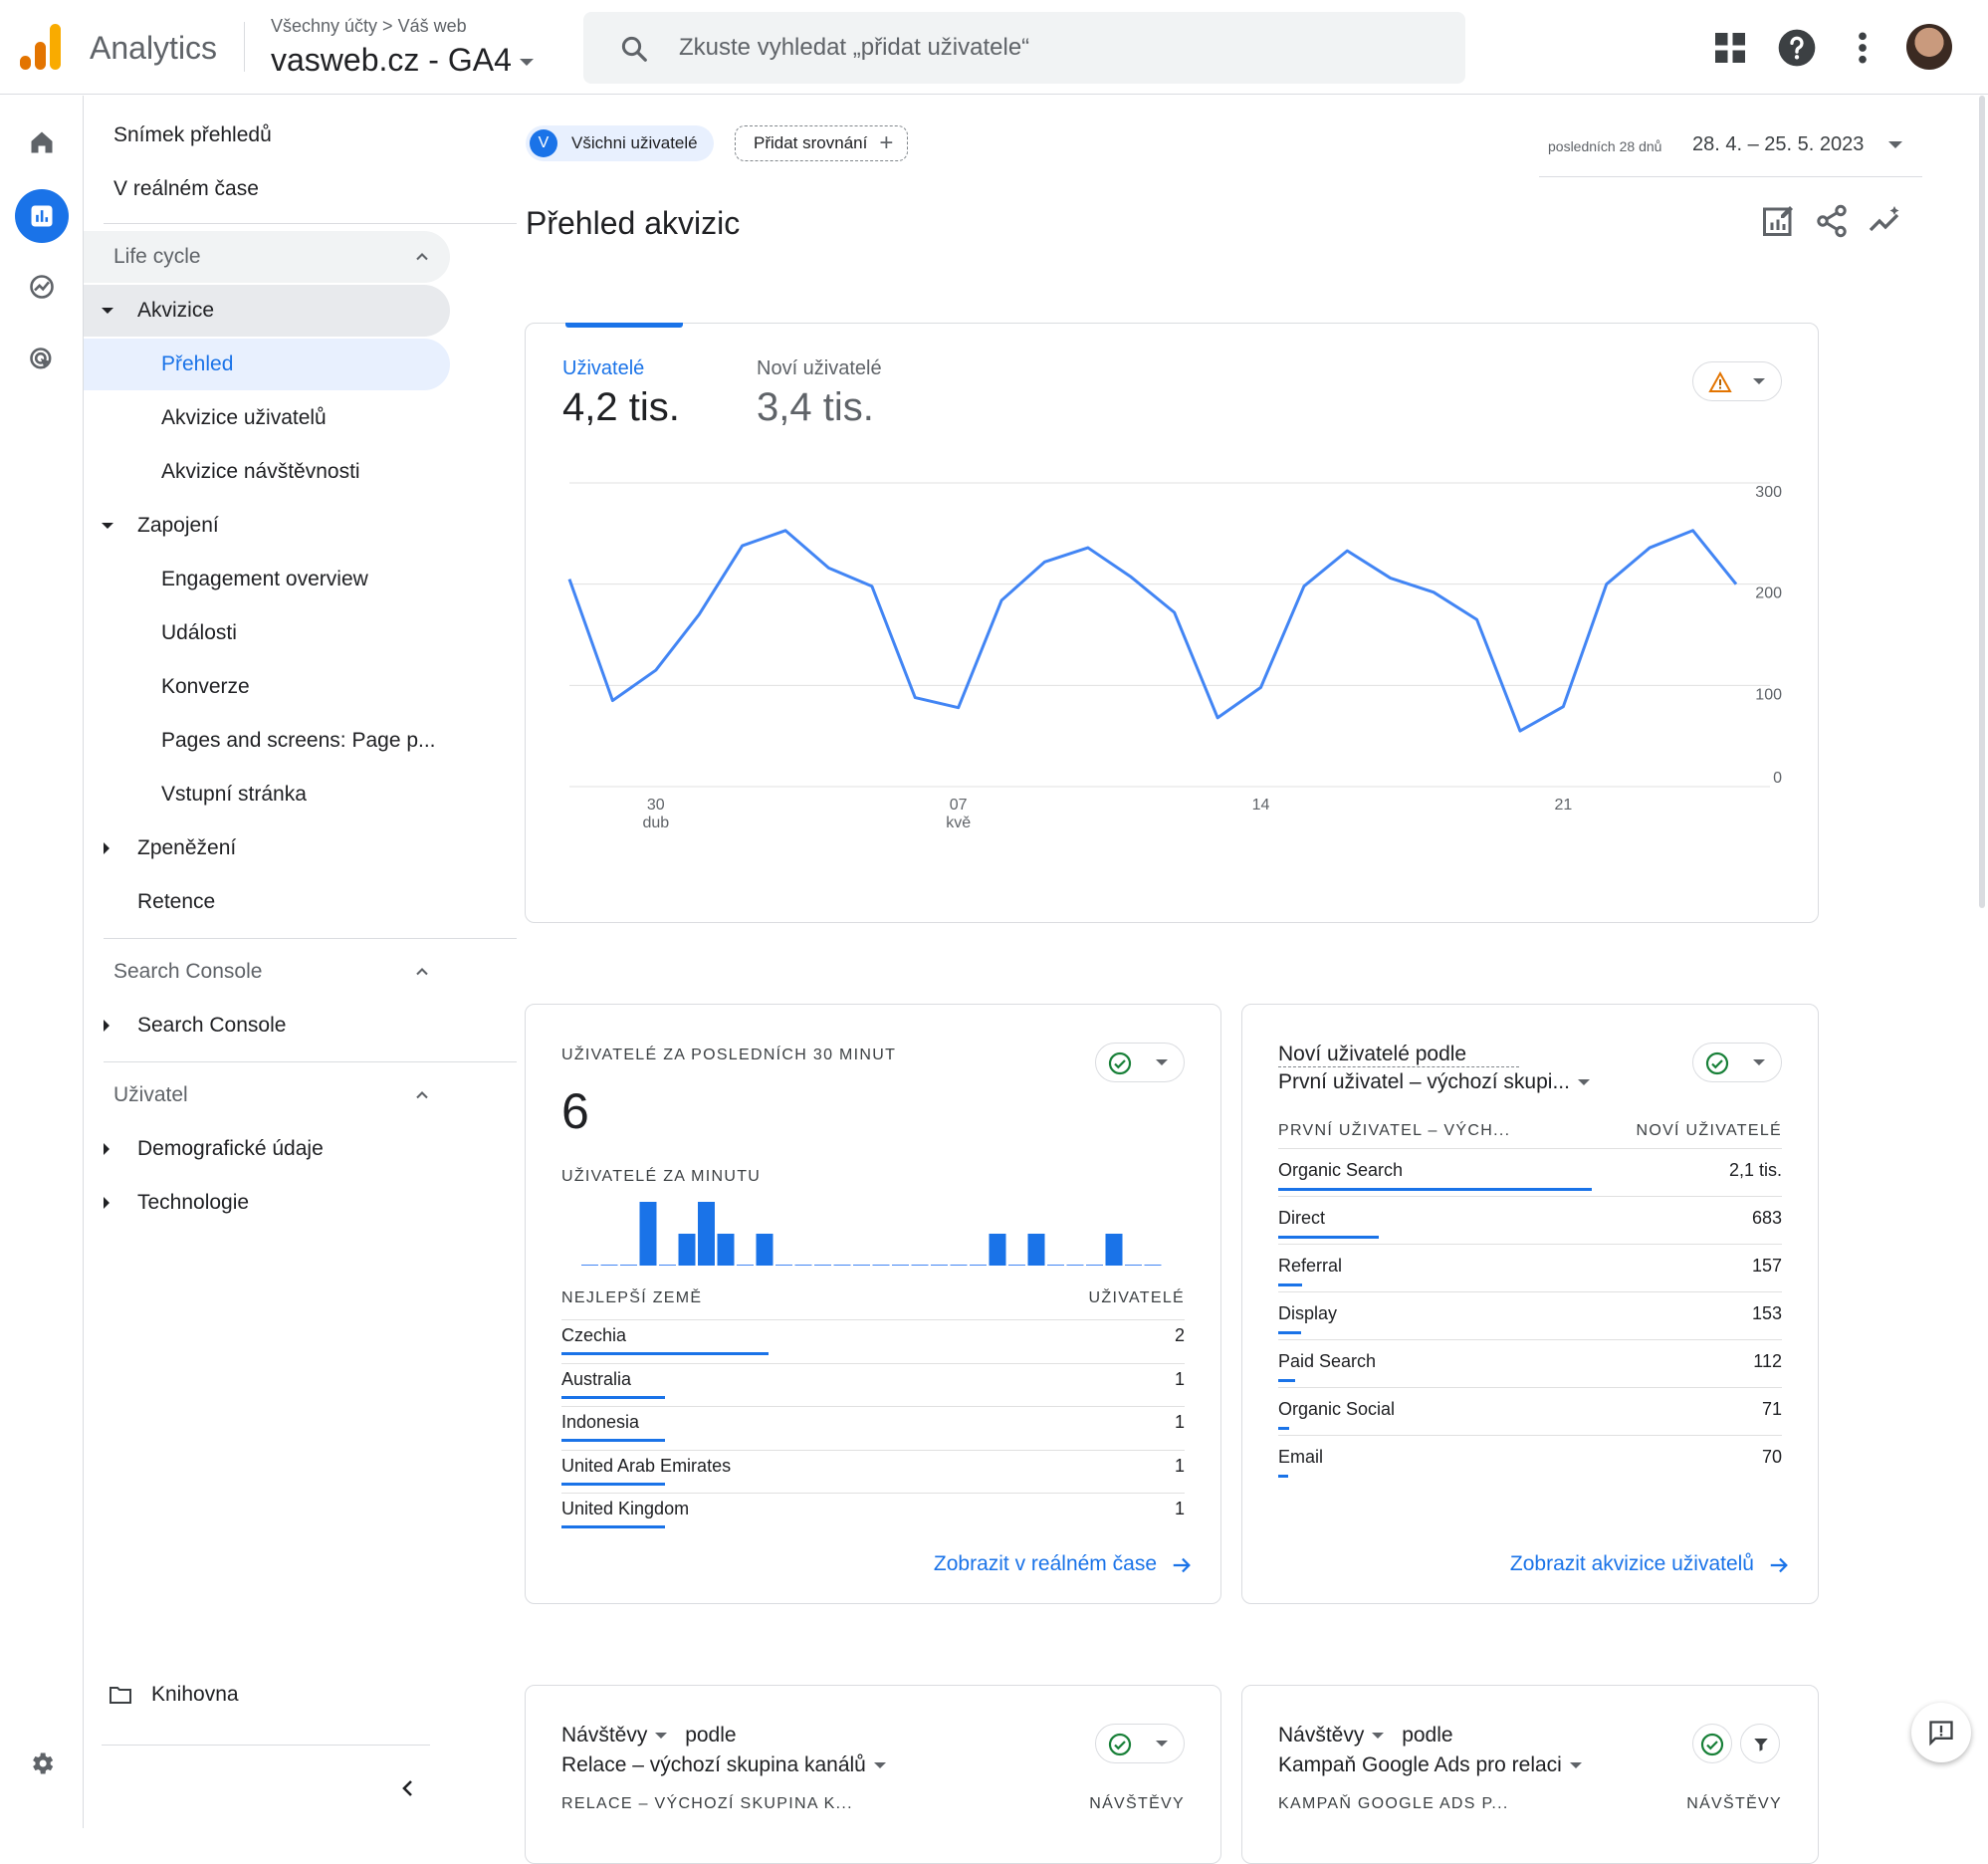 Image resolution: width=1988 pixels, height=1864 pixels. I want to click on avatar, so click(1929, 47).